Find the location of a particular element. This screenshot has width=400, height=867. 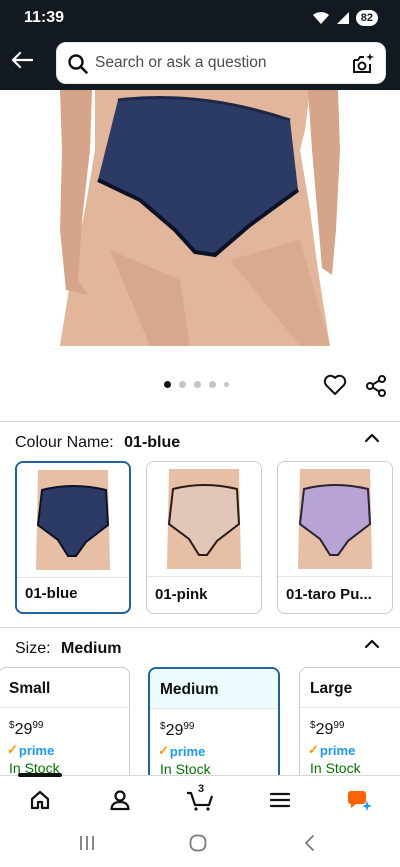

status-icons: 82 is located at coordinates (345, 18).